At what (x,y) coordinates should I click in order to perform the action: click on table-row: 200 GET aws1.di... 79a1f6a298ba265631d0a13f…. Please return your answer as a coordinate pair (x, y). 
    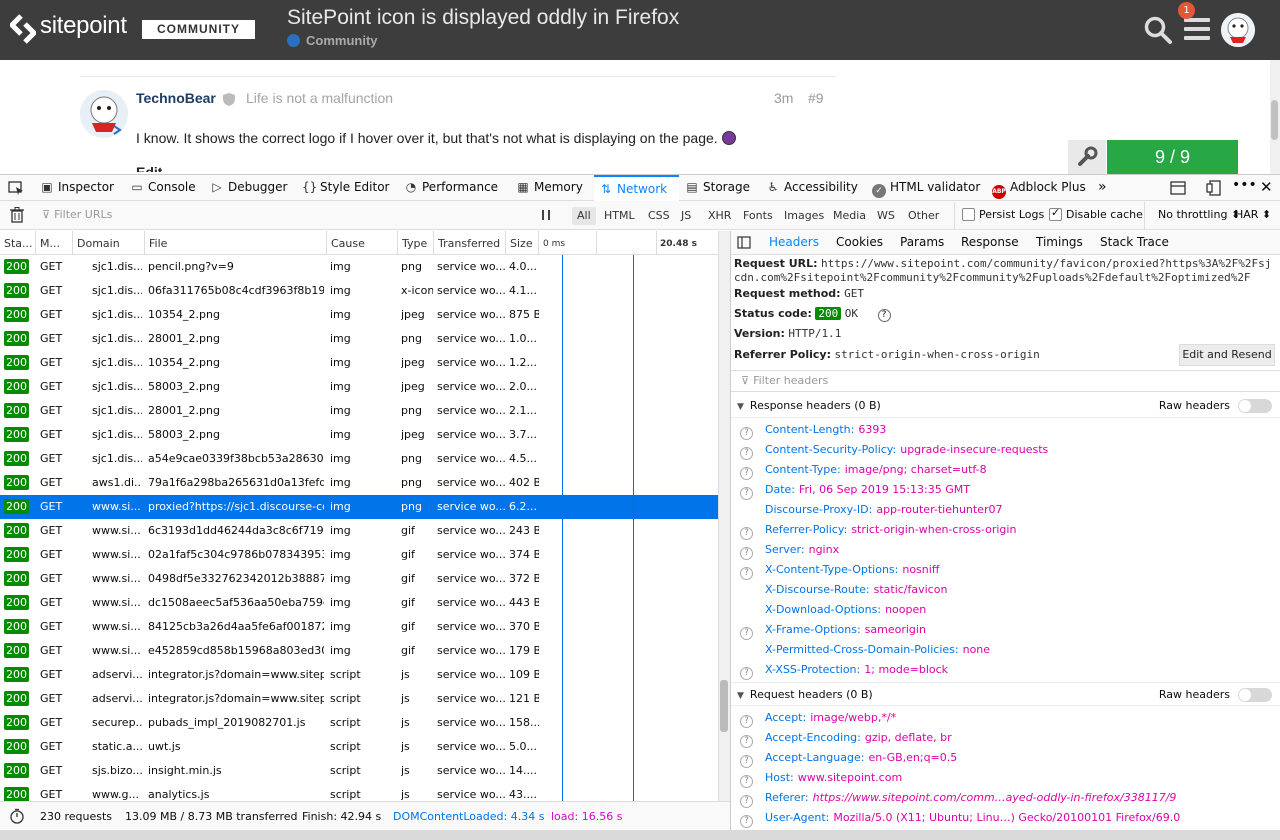
    Looking at the image, I should click on (359, 483).